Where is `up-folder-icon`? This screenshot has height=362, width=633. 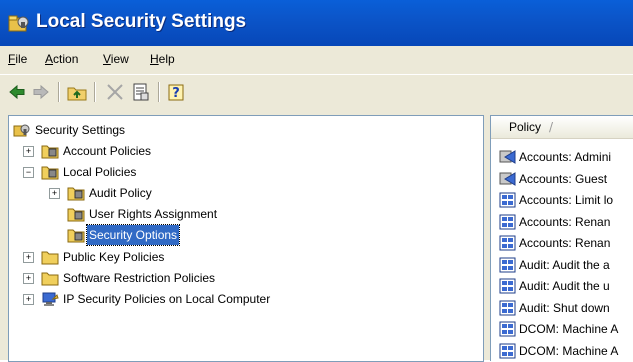
up-folder-icon is located at coordinates (77, 92).